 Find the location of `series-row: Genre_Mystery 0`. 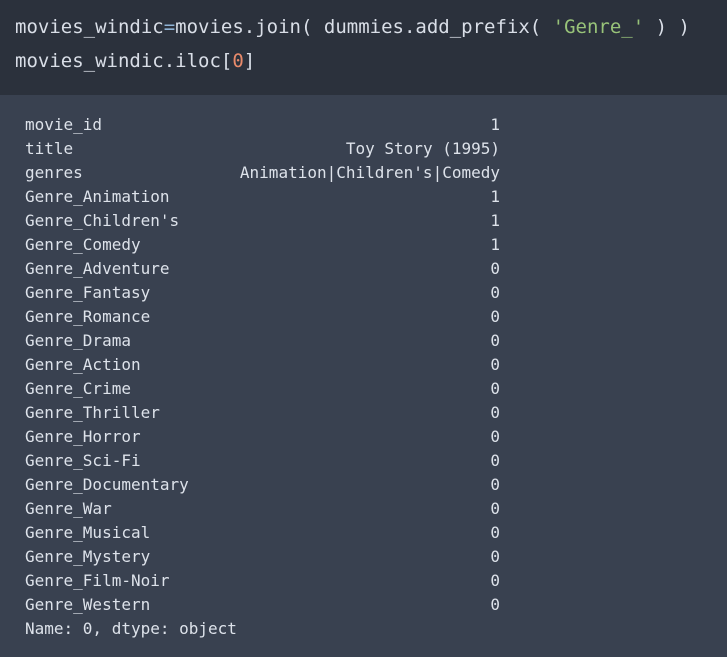

series-row: Genre_Mystery 0 is located at coordinates (262, 557).